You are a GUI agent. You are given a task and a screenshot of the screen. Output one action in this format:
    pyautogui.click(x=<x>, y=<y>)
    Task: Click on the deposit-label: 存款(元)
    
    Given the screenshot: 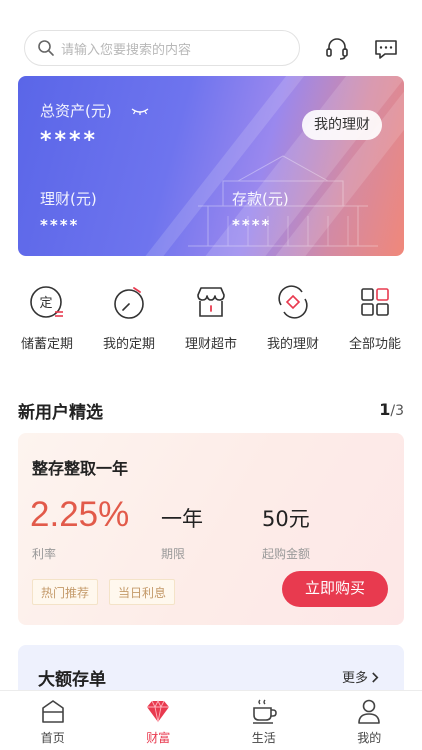 What is the action you would take?
    pyautogui.click(x=260, y=199)
    